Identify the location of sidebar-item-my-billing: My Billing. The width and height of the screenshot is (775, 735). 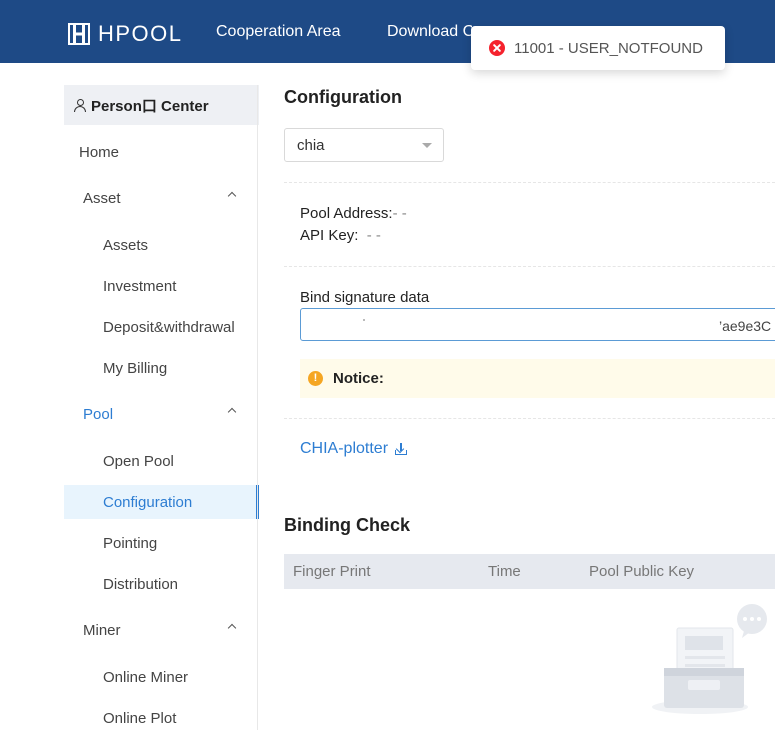
(161, 368).